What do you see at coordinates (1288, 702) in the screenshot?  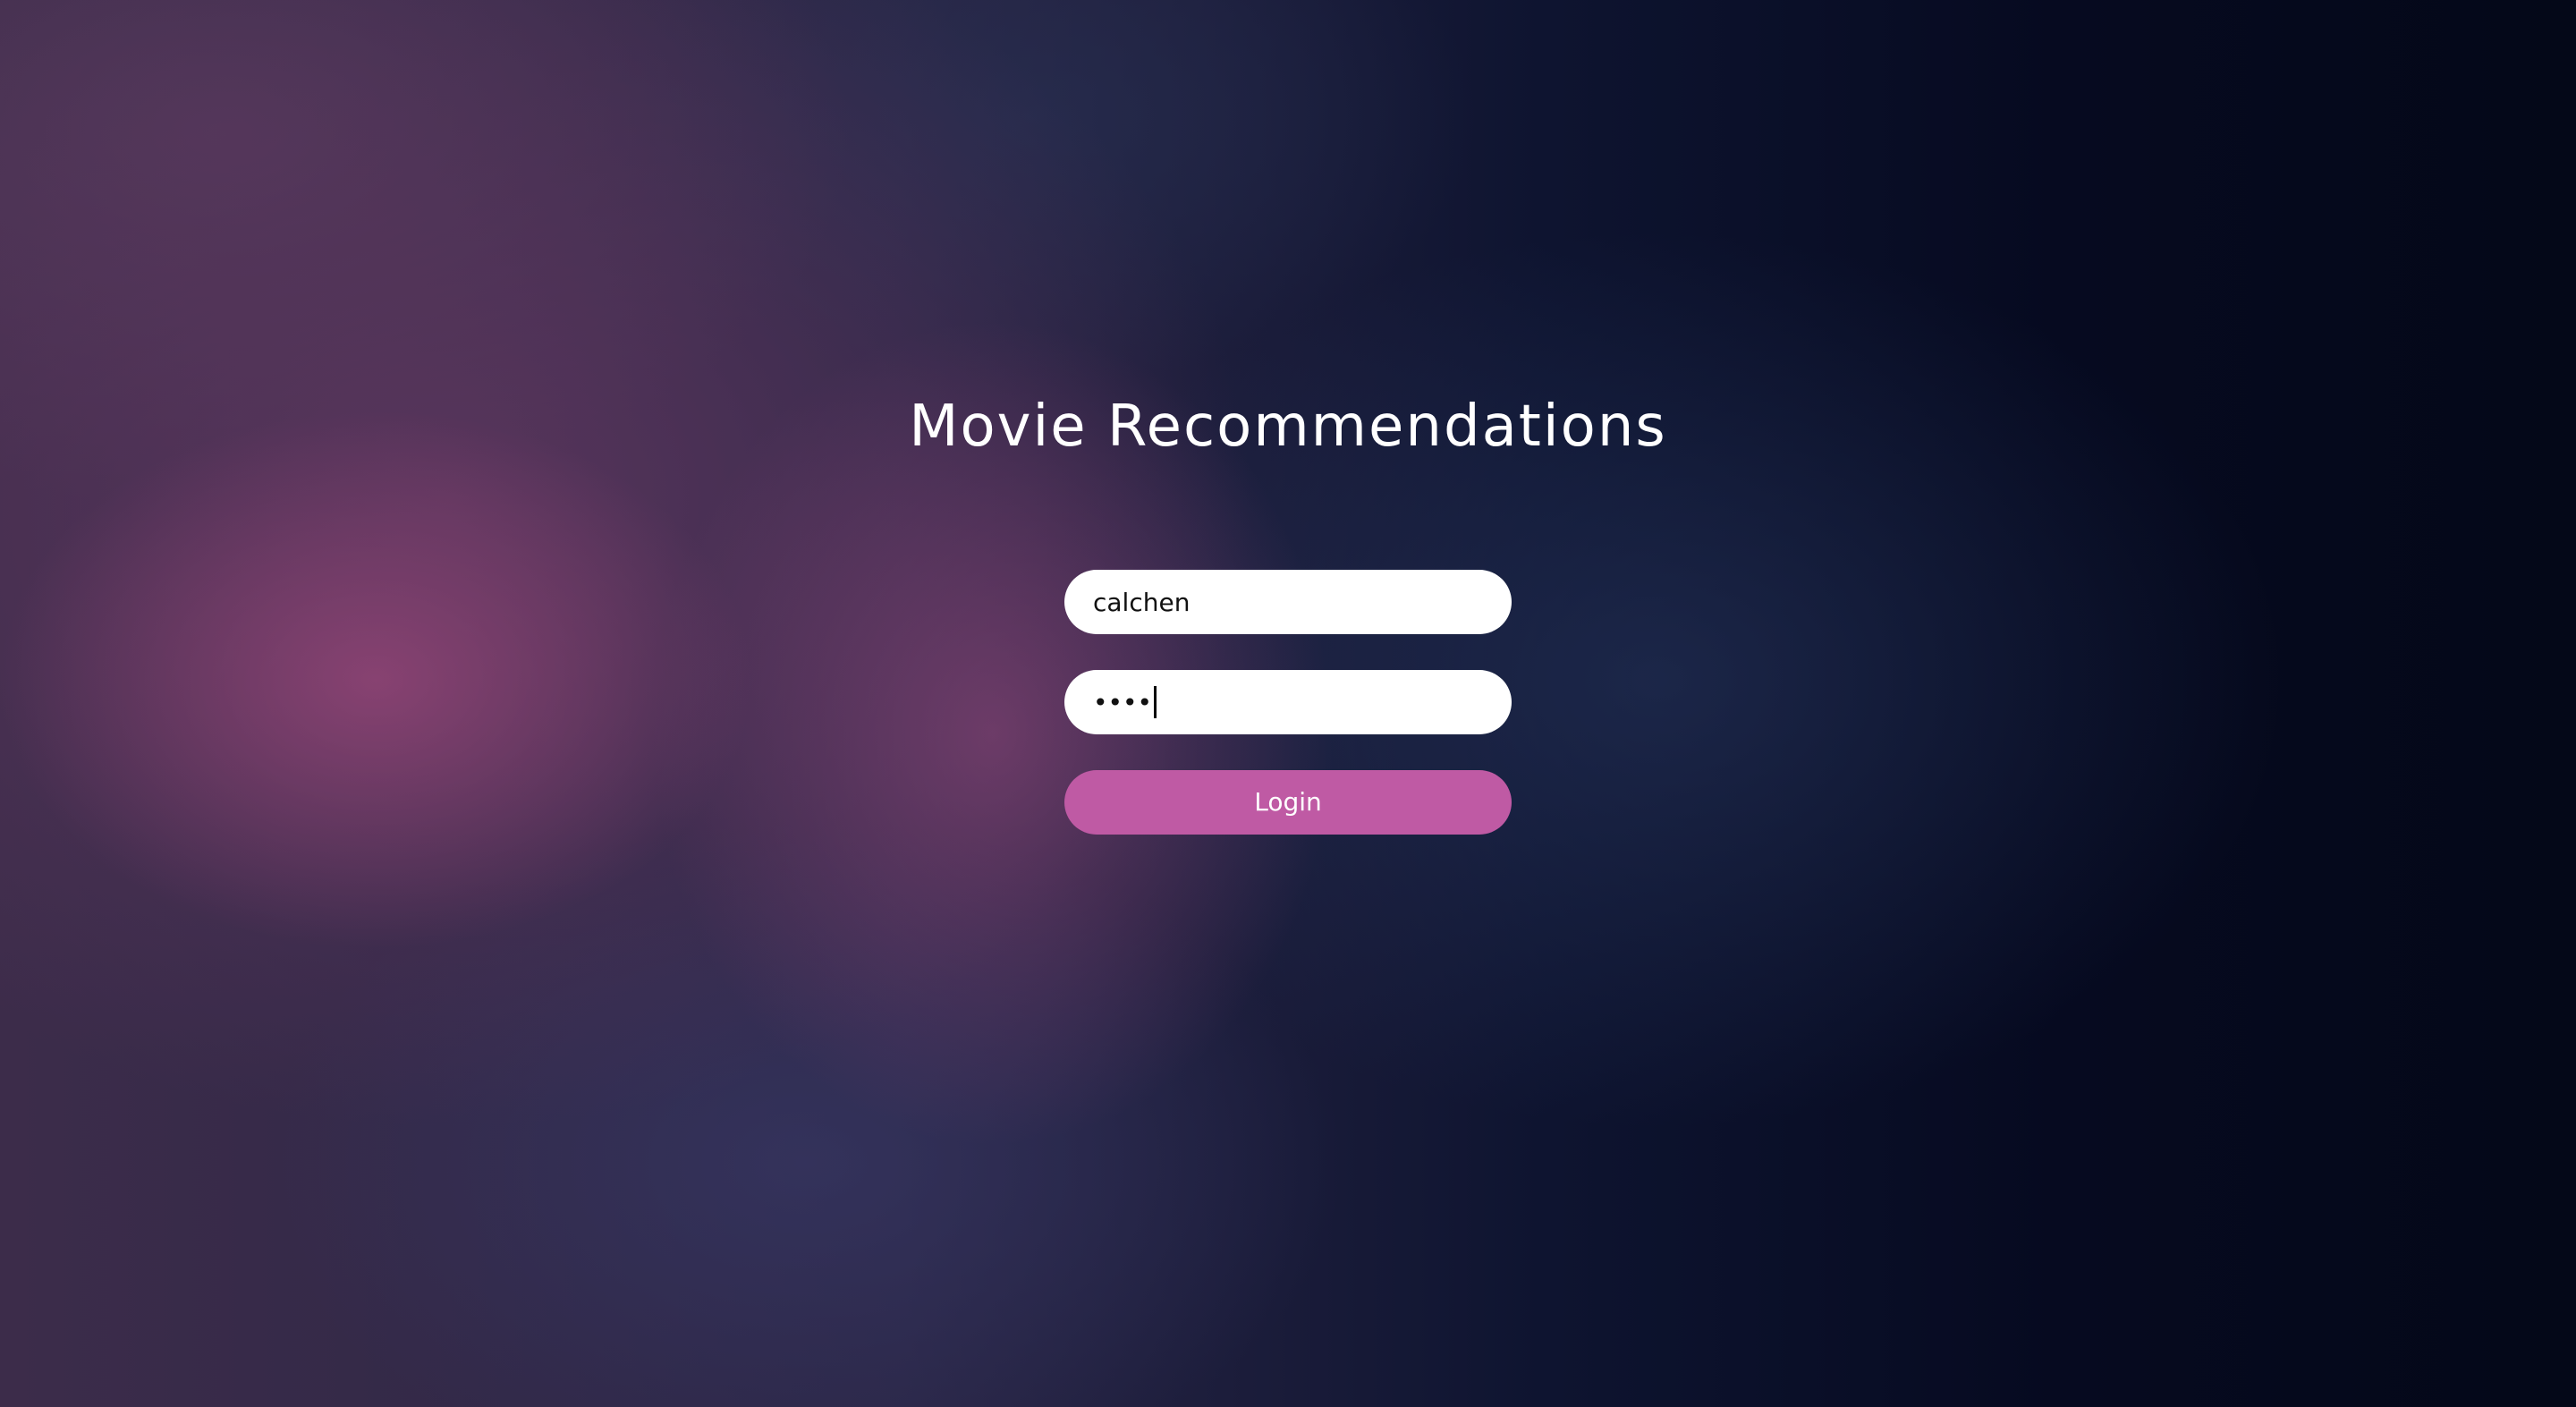 I see `password-input: ••••` at bounding box center [1288, 702].